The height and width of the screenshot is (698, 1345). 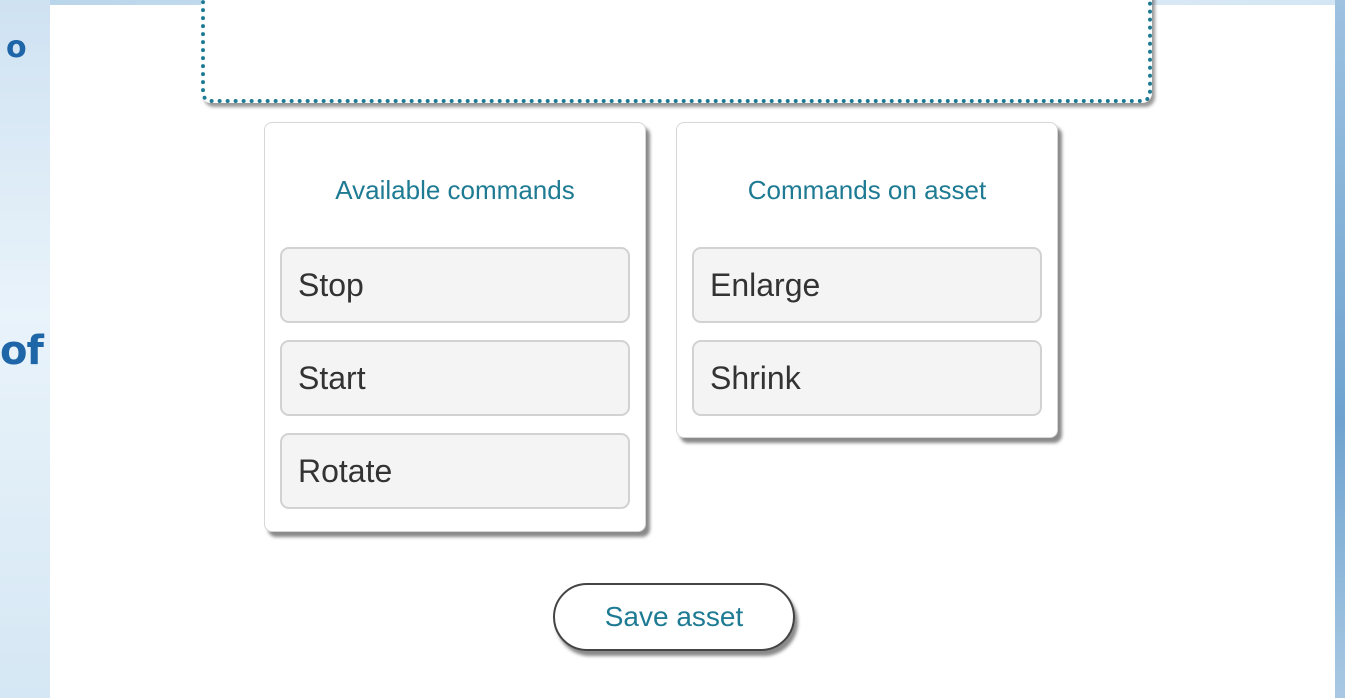 What do you see at coordinates (22, 351) in the screenshot?
I see `background-text-fragment-middle: of` at bounding box center [22, 351].